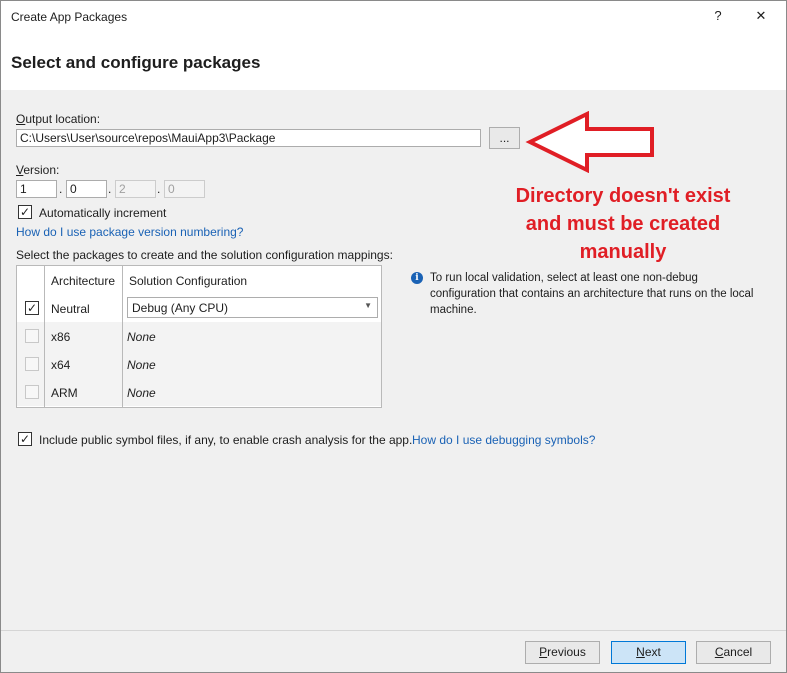  What do you see at coordinates (61, 365) in the screenshot?
I see `architecture-cell: x64` at bounding box center [61, 365].